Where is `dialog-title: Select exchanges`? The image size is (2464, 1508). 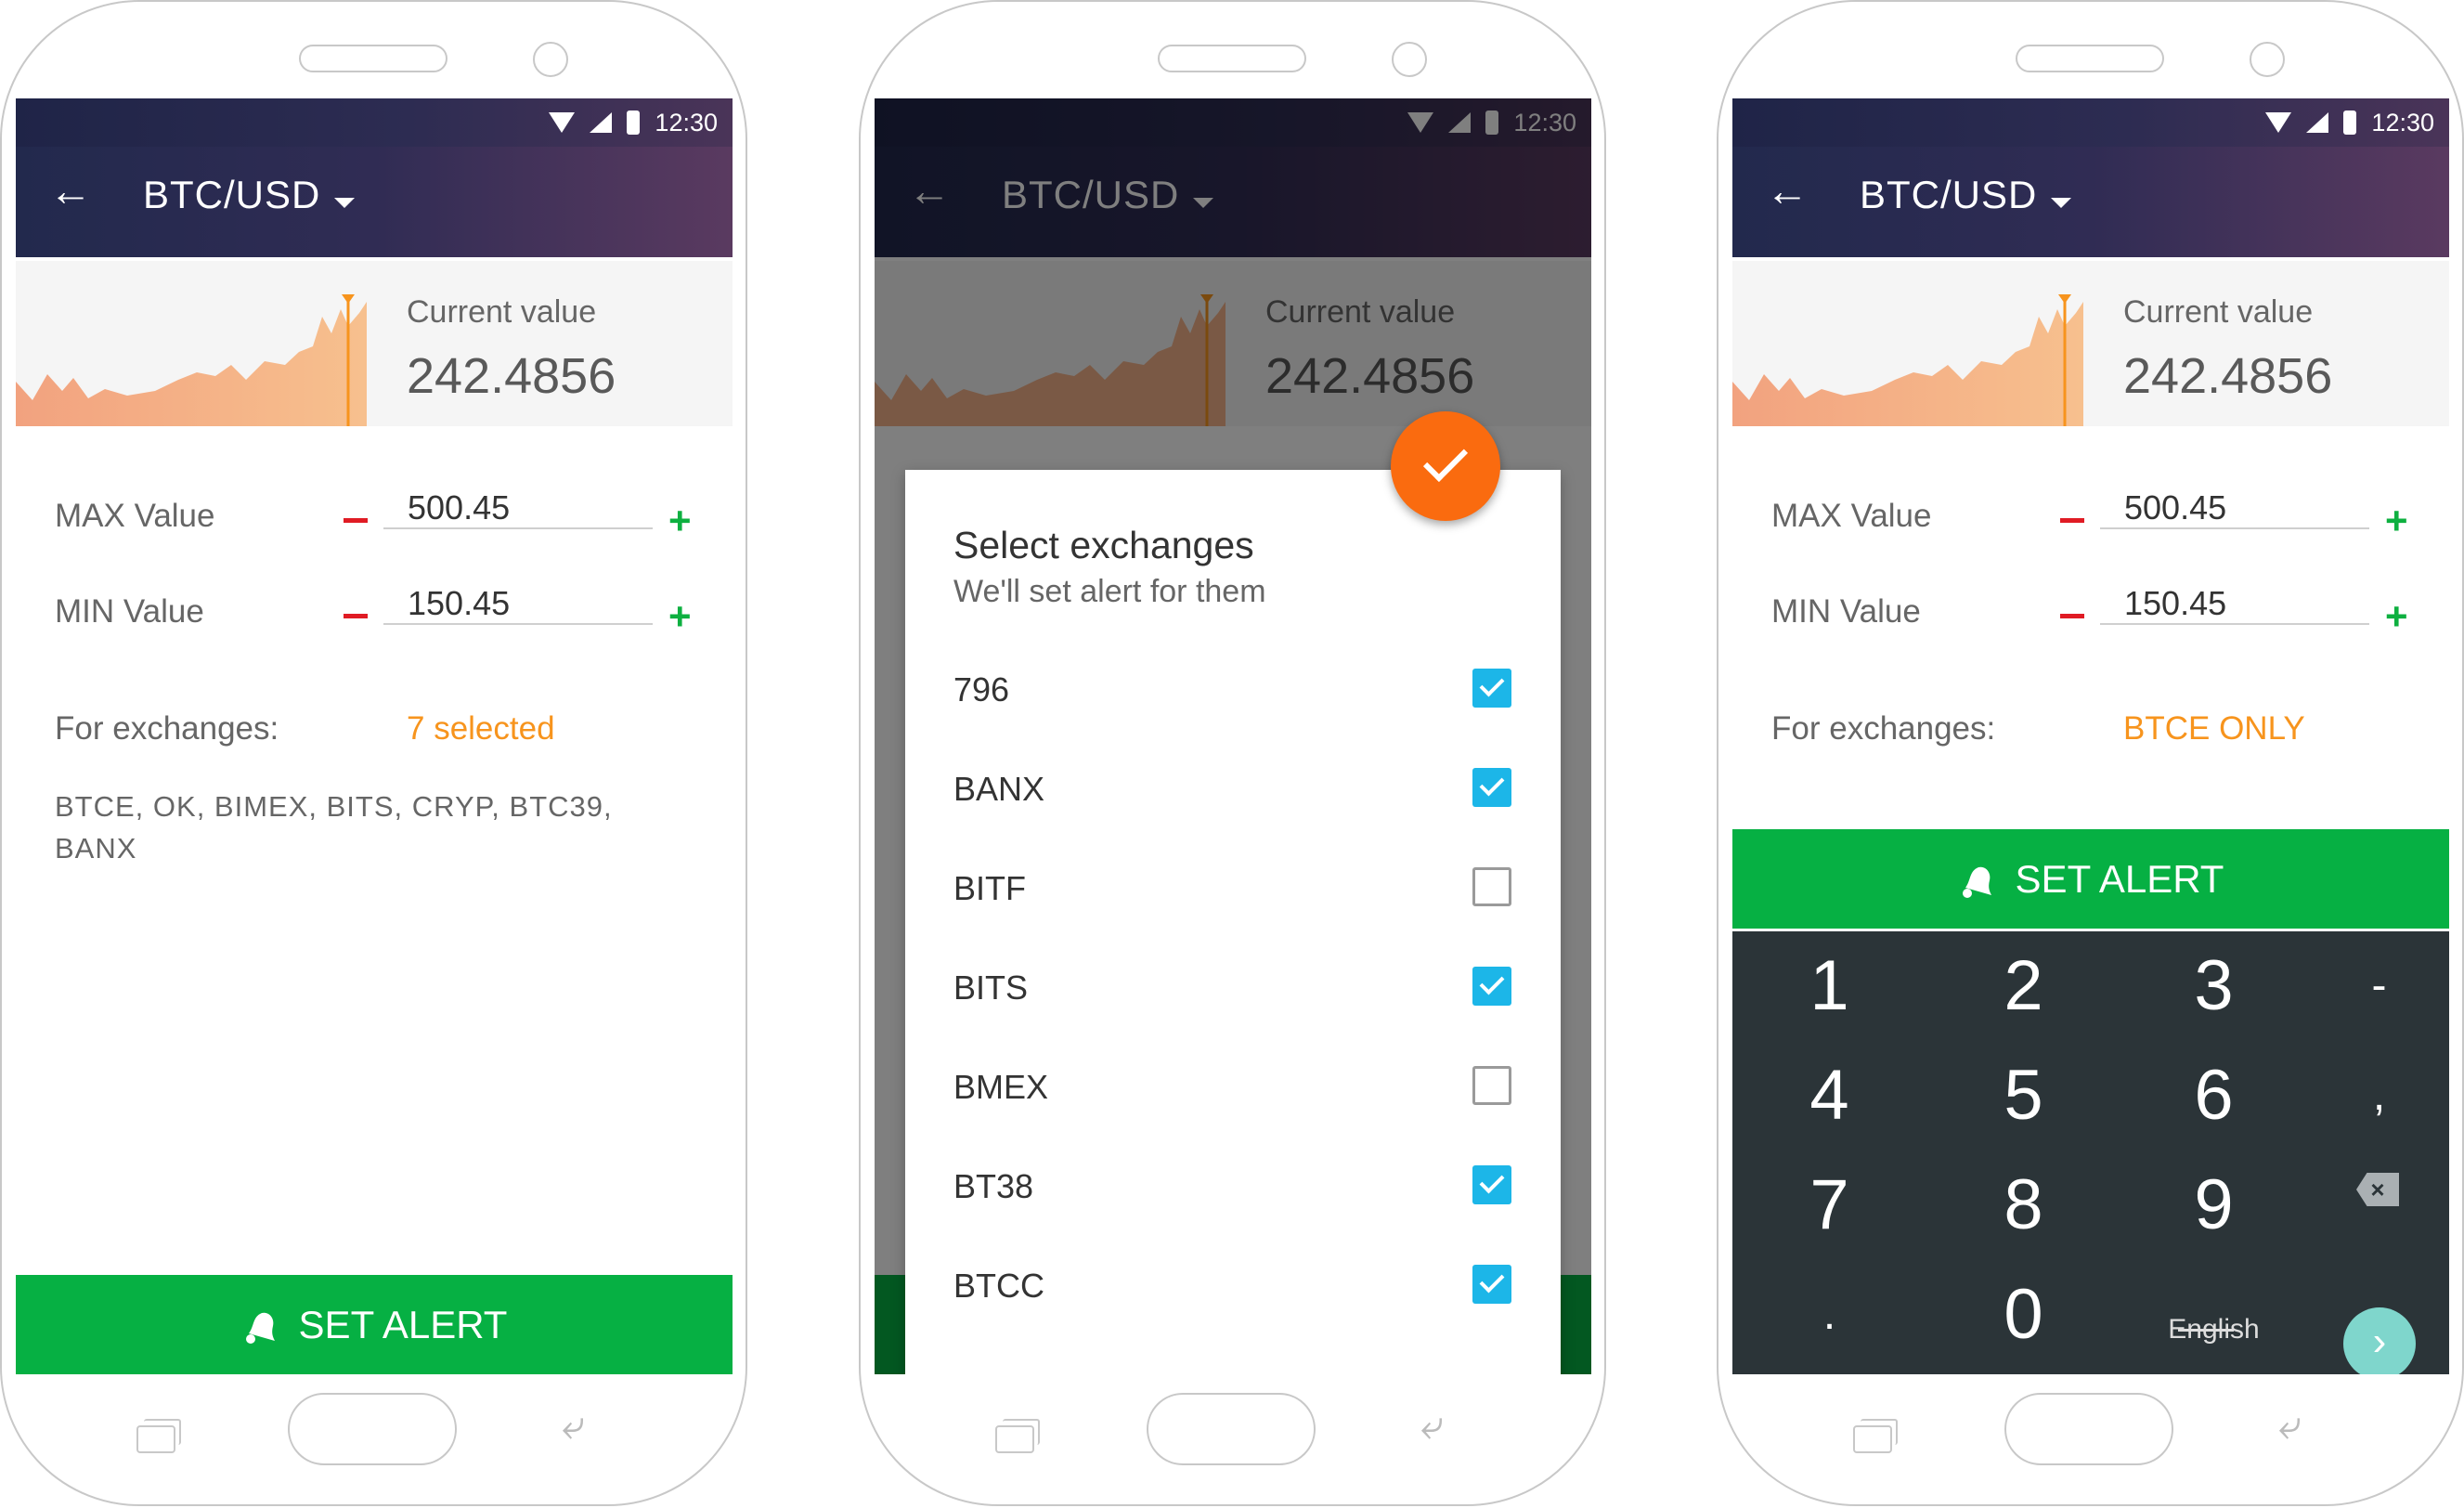 dialog-title: Select exchanges is located at coordinates (1103, 545).